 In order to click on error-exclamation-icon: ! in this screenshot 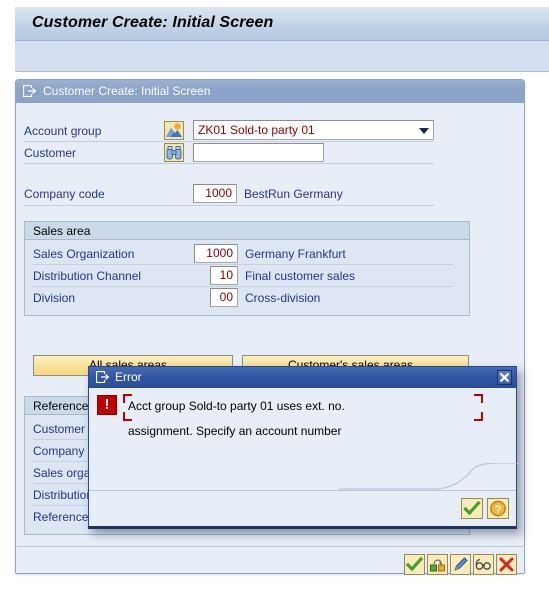, I will do `click(107, 405)`.